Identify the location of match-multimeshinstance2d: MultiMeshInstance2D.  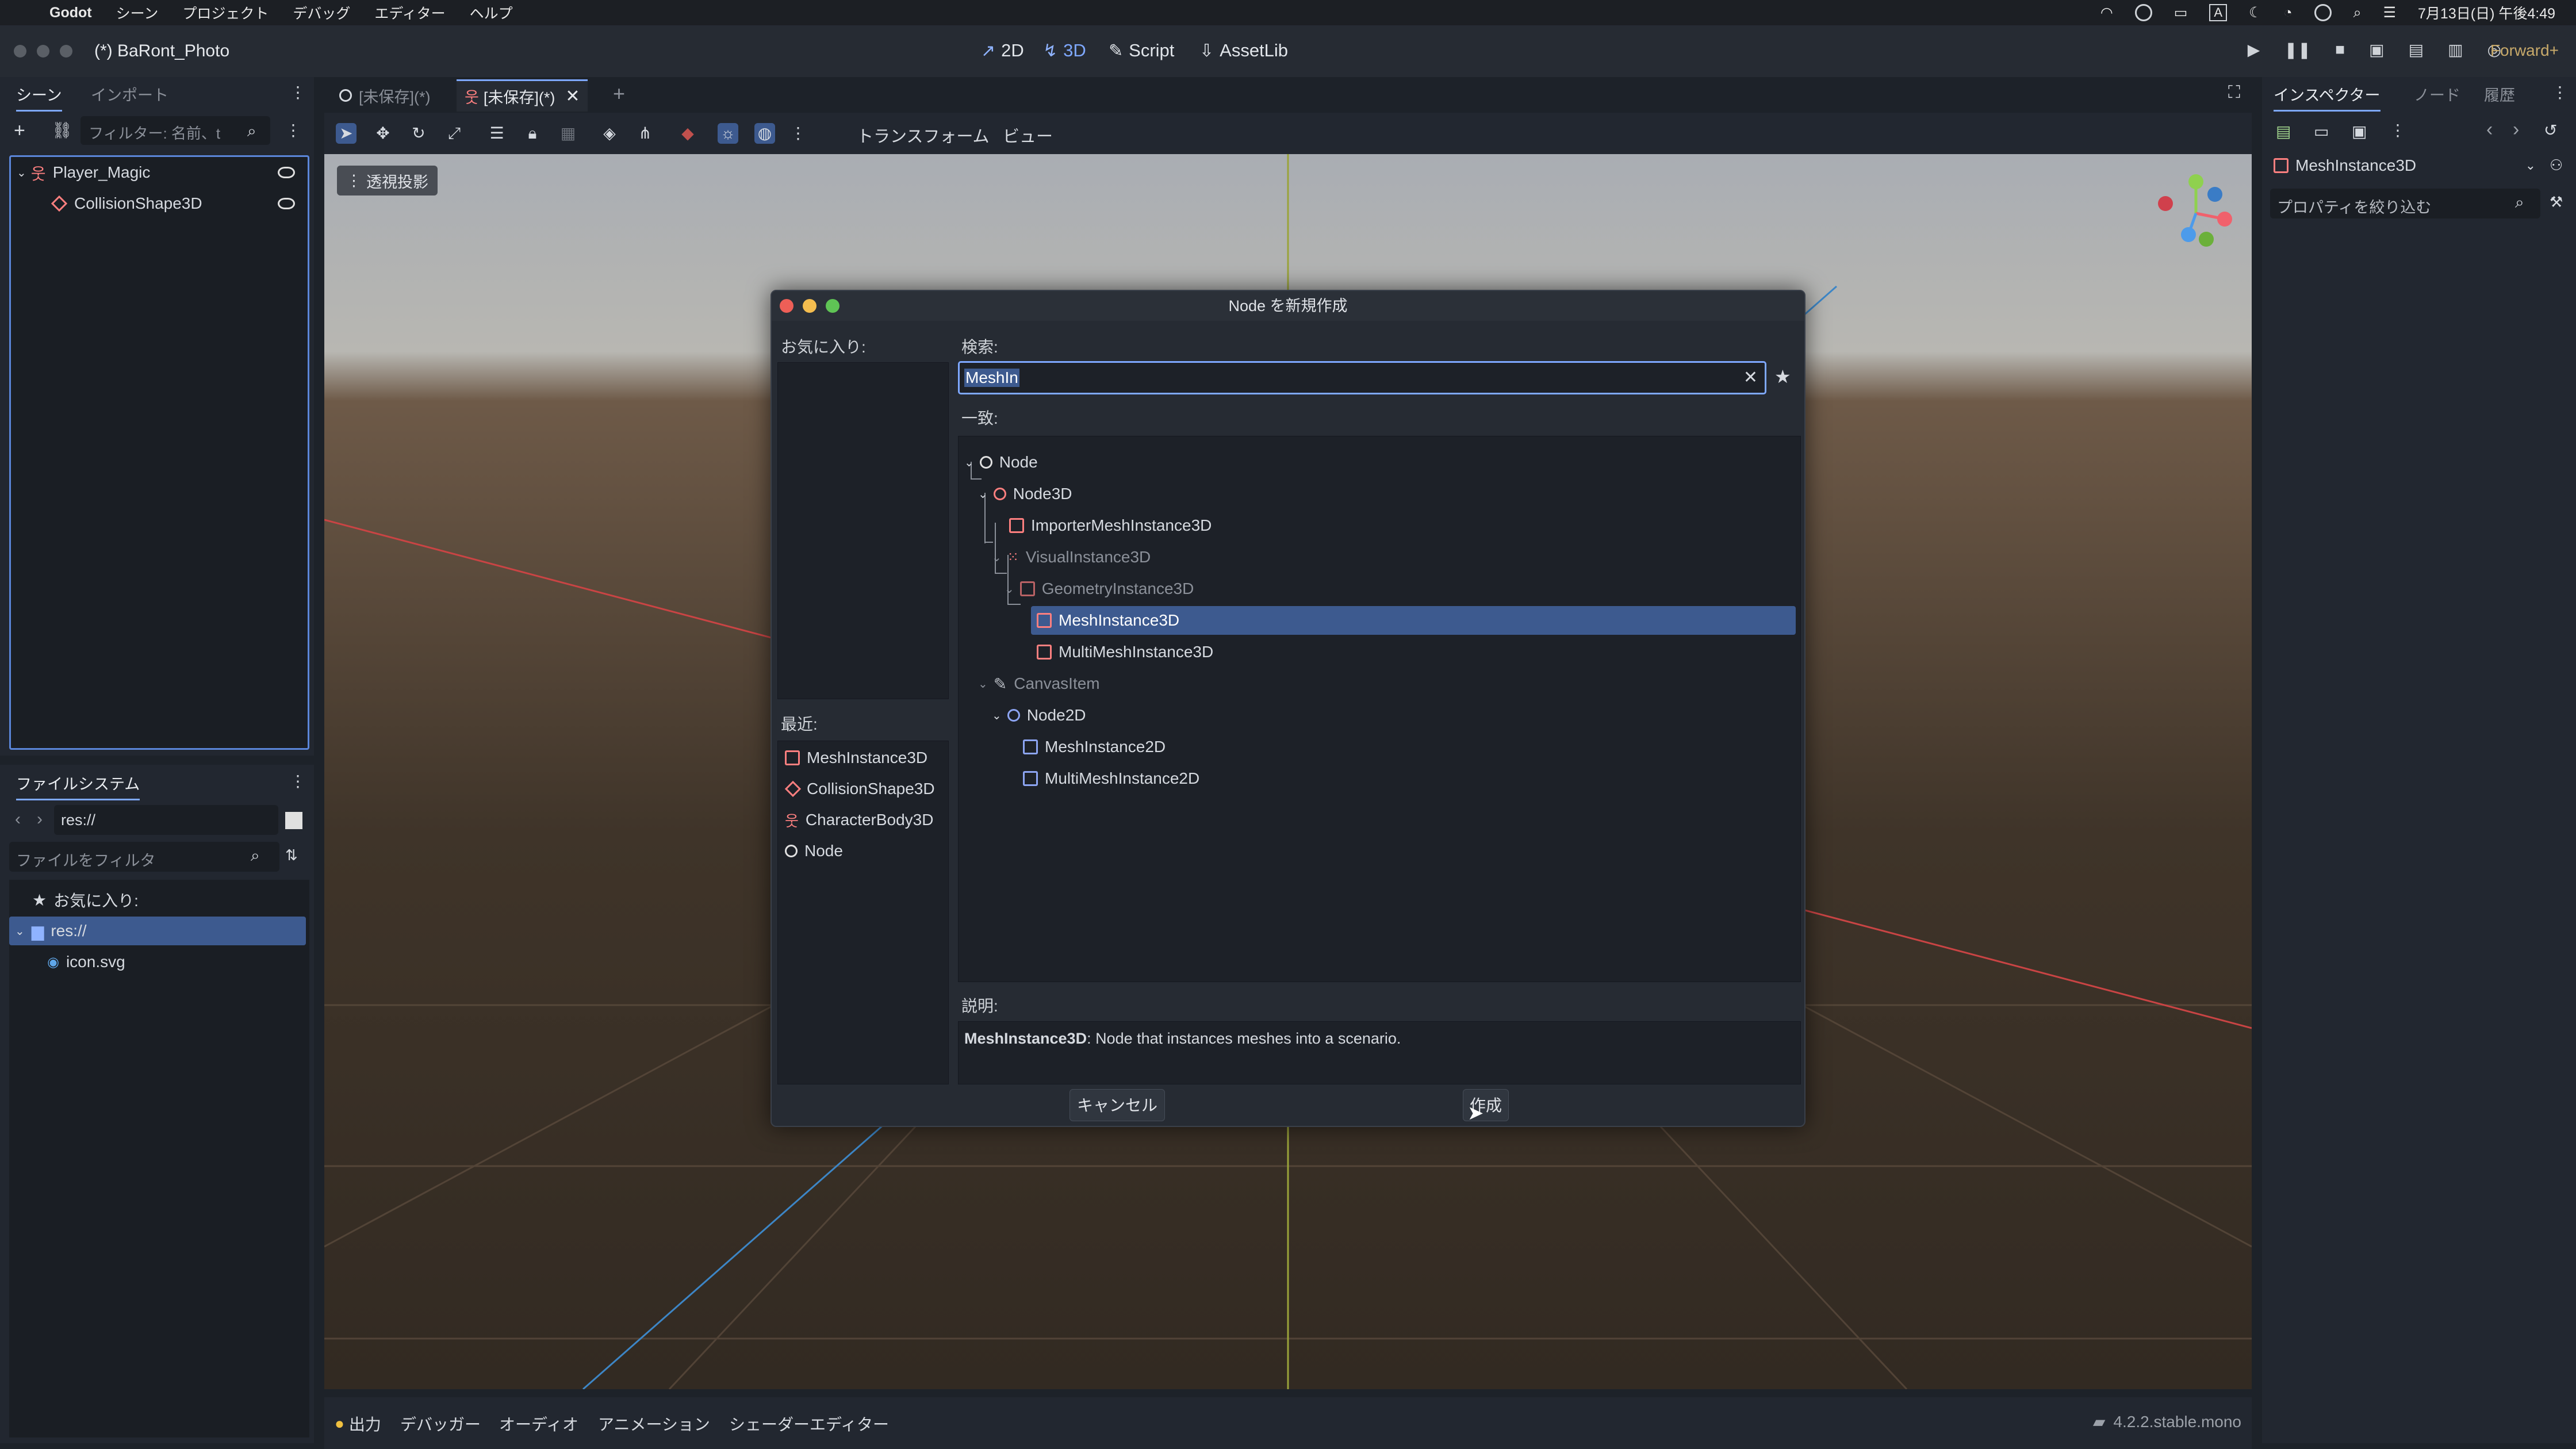
(1379, 778).